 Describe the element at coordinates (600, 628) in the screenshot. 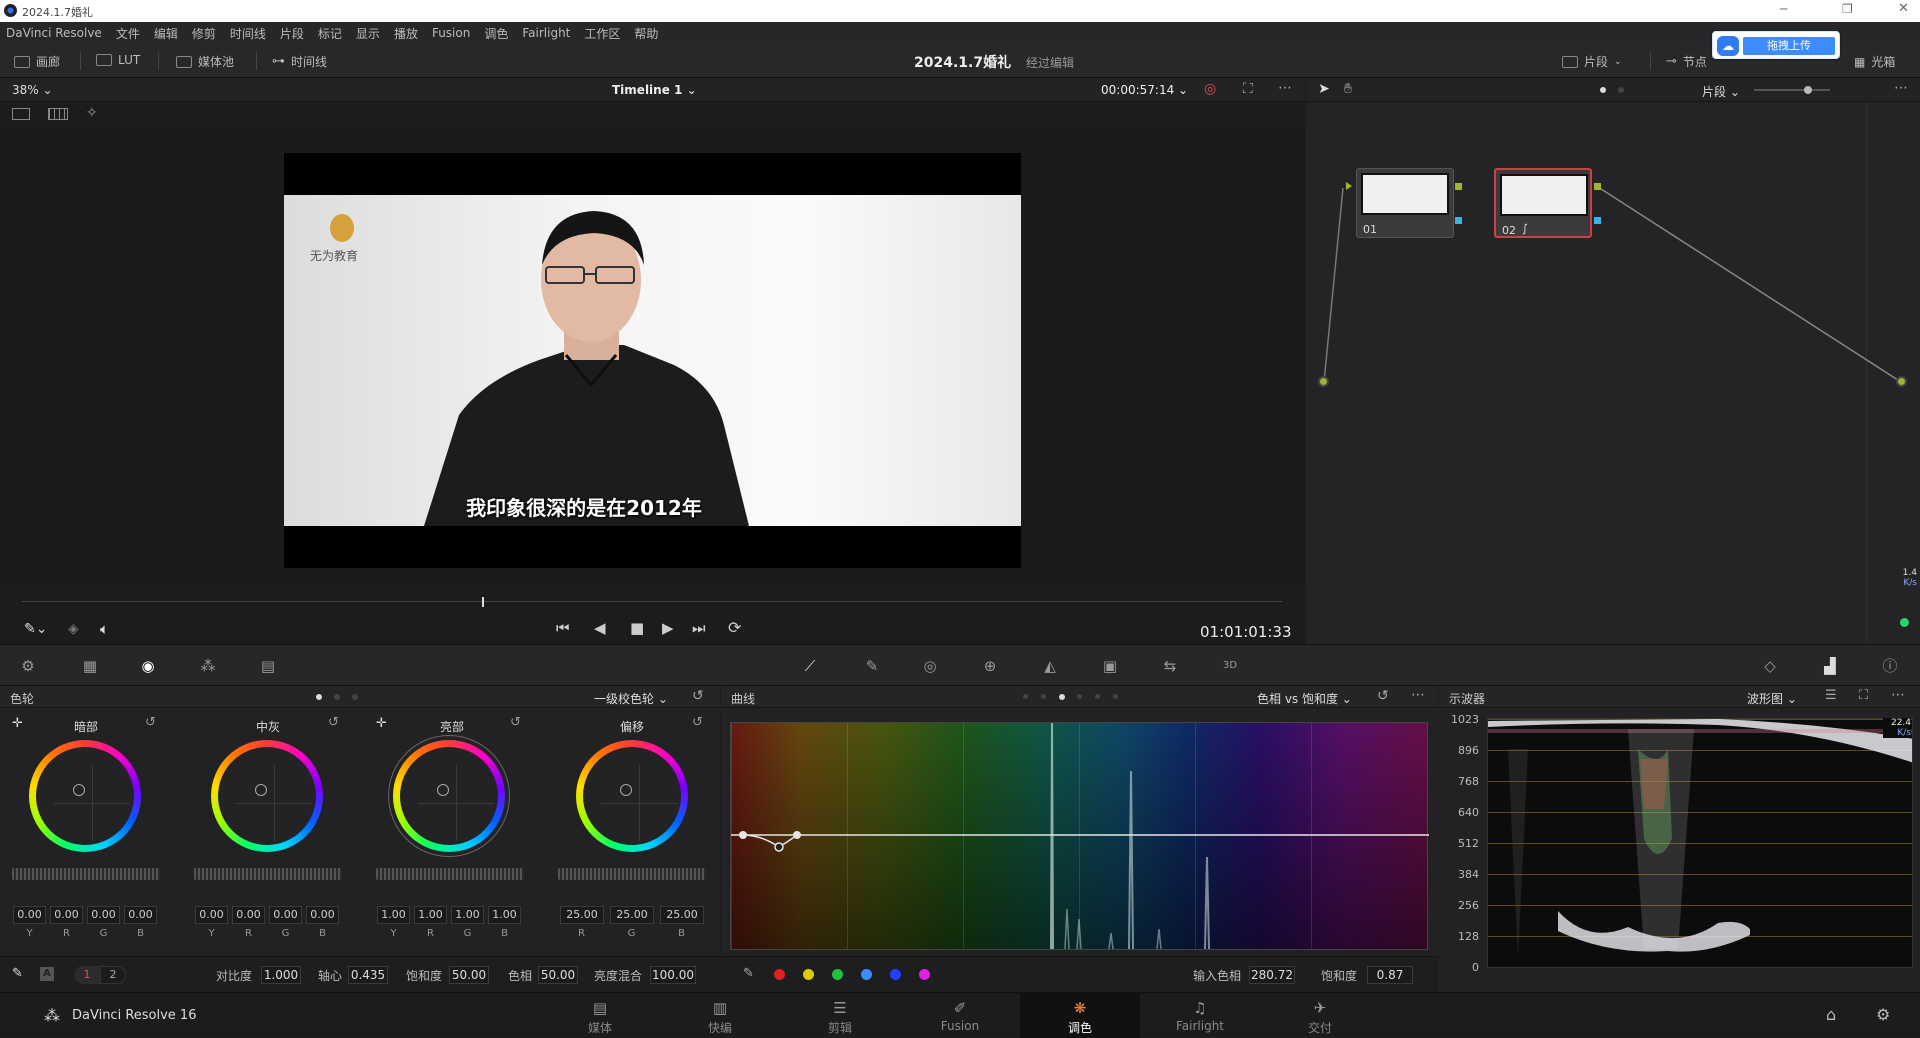

I see `step-back-icon: ◀︎` at that location.